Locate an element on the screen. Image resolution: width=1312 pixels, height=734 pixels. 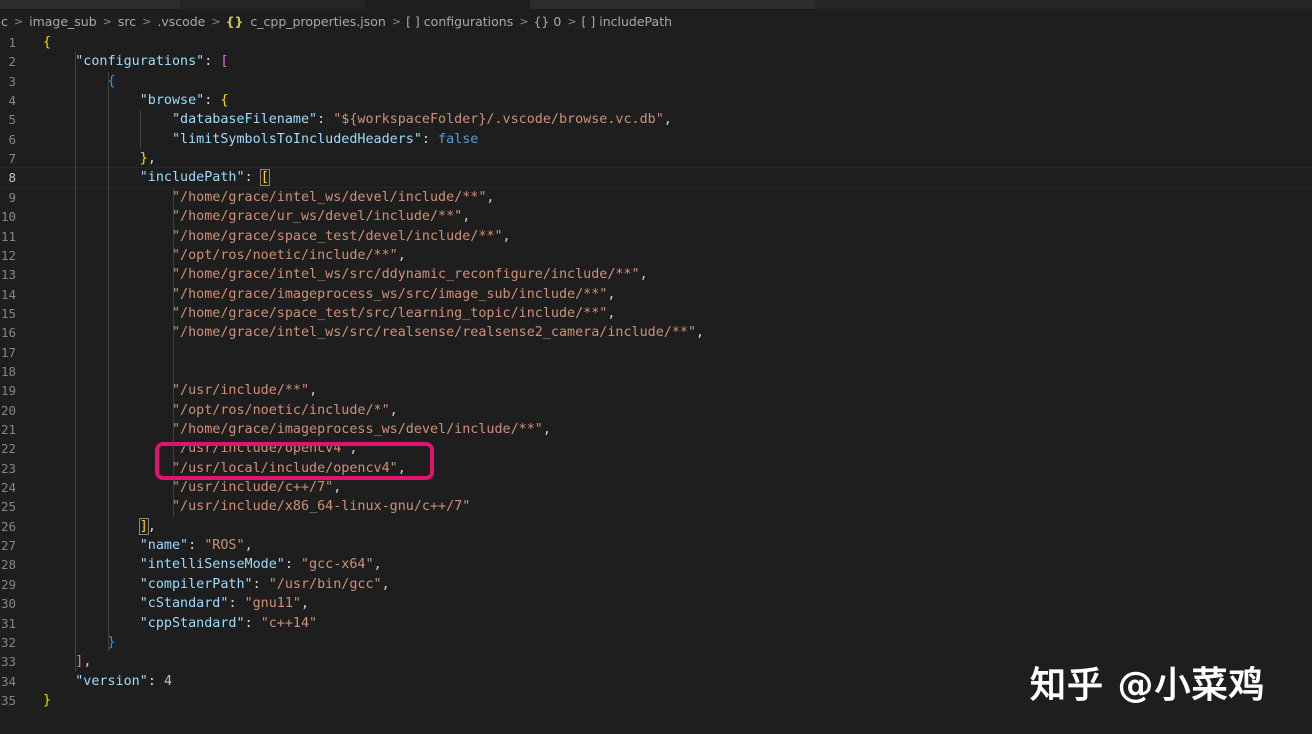
line-number: 22 is located at coordinates (8, 449).